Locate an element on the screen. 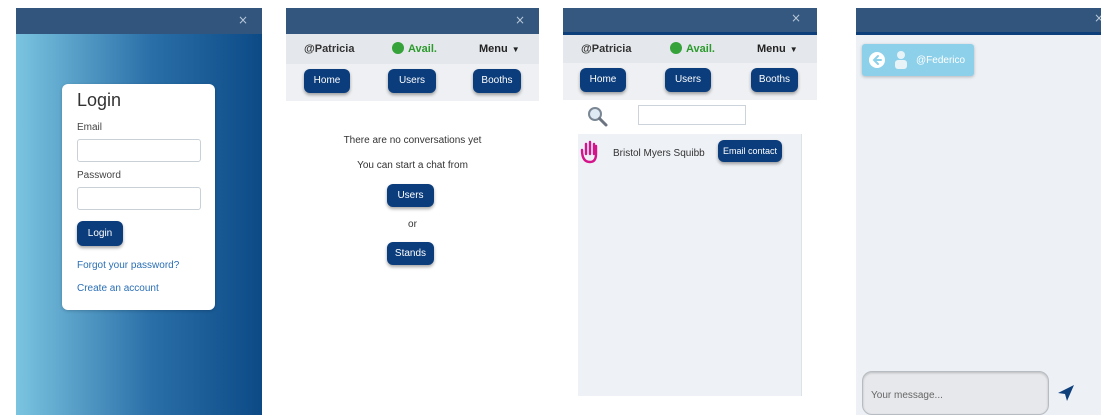  email-label: Email is located at coordinates (90, 127).